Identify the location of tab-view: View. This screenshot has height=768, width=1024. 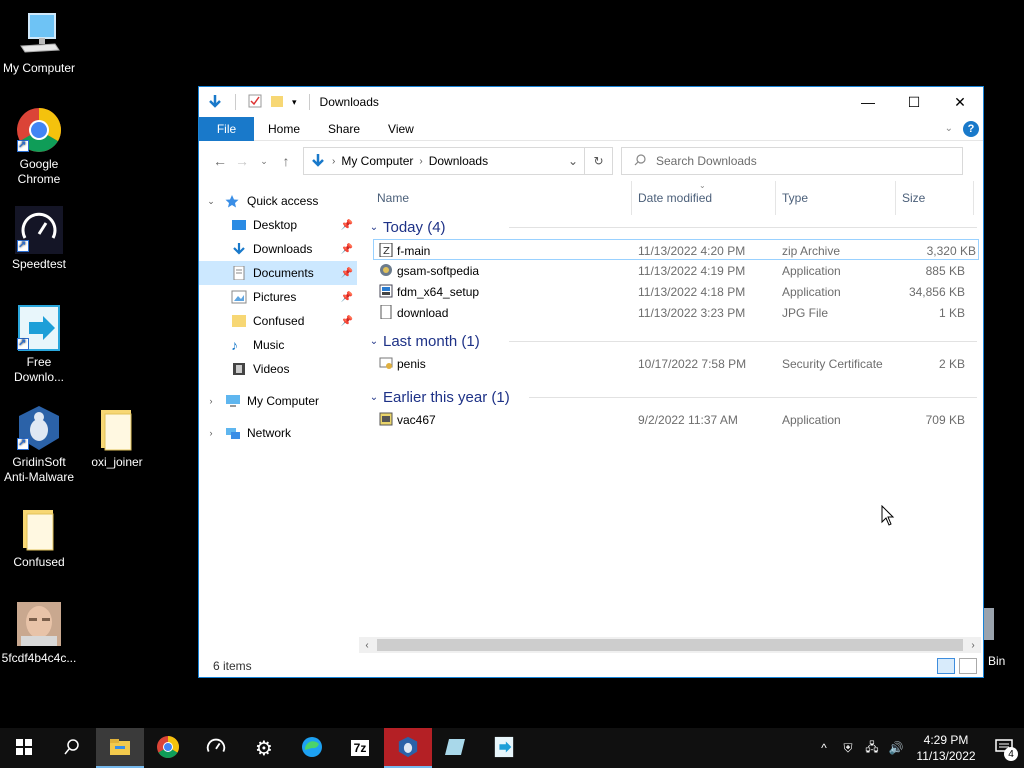
(401, 129).